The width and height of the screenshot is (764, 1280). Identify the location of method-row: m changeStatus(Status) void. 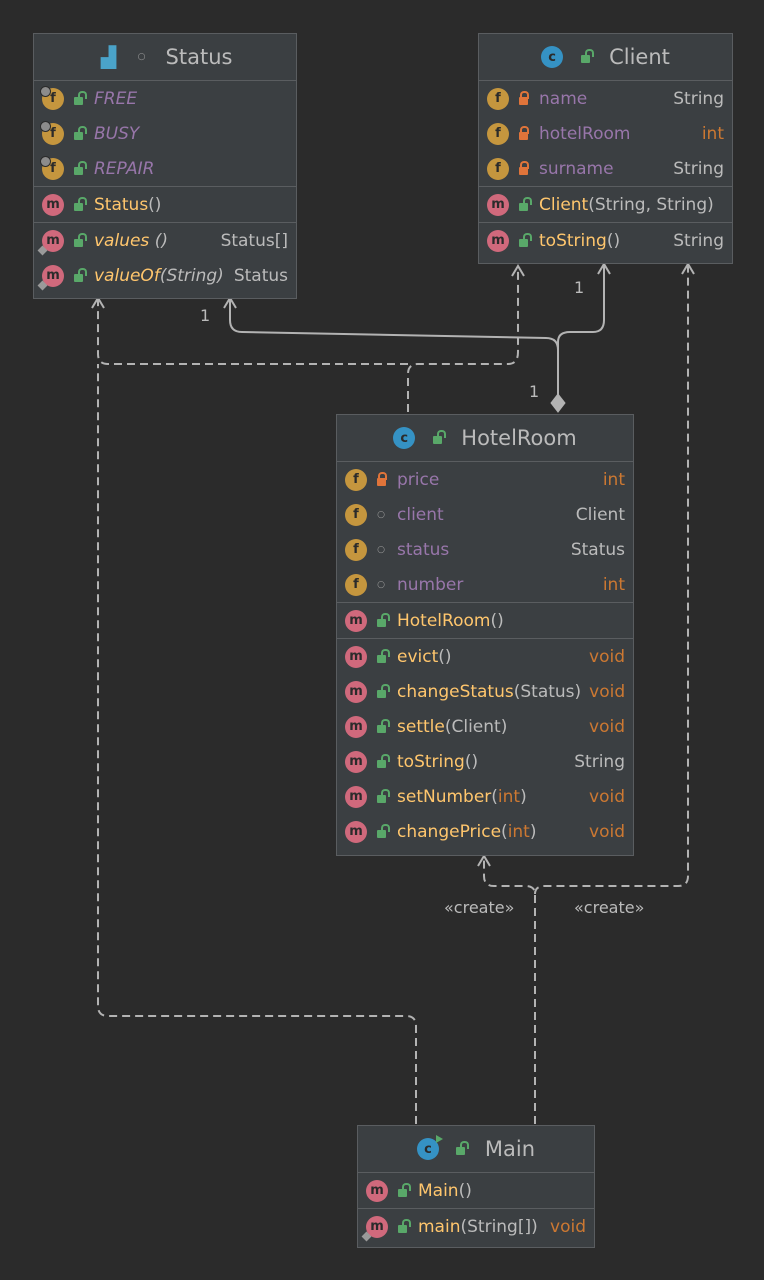
(485, 691).